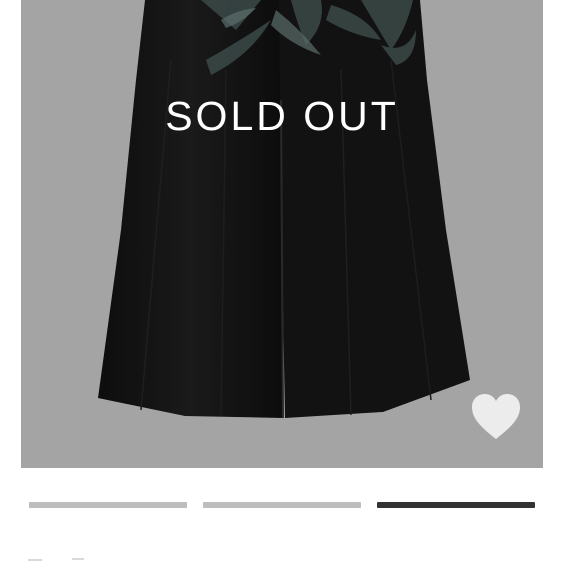  Describe the element at coordinates (282, 116) in the screenshot. I see `sold-out-label: SOLD OUT` at that location.